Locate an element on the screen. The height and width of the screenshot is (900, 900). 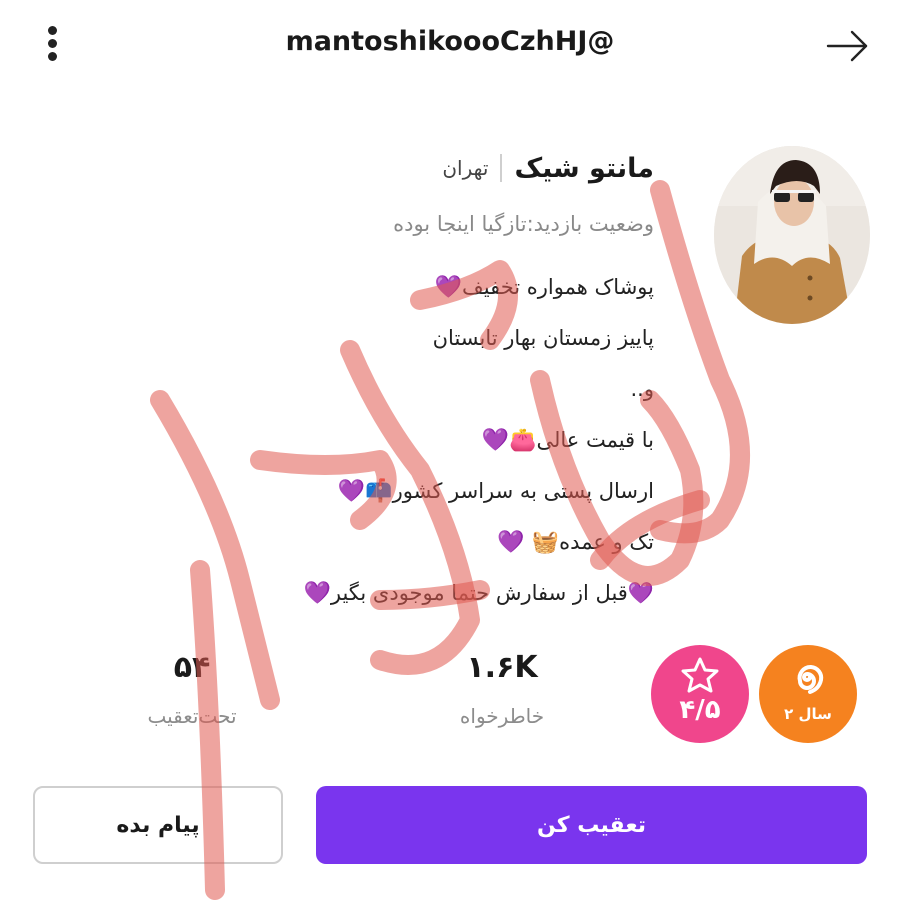
basket-heart-icon: 🧺 💜 is located at coordinates (528, 542).